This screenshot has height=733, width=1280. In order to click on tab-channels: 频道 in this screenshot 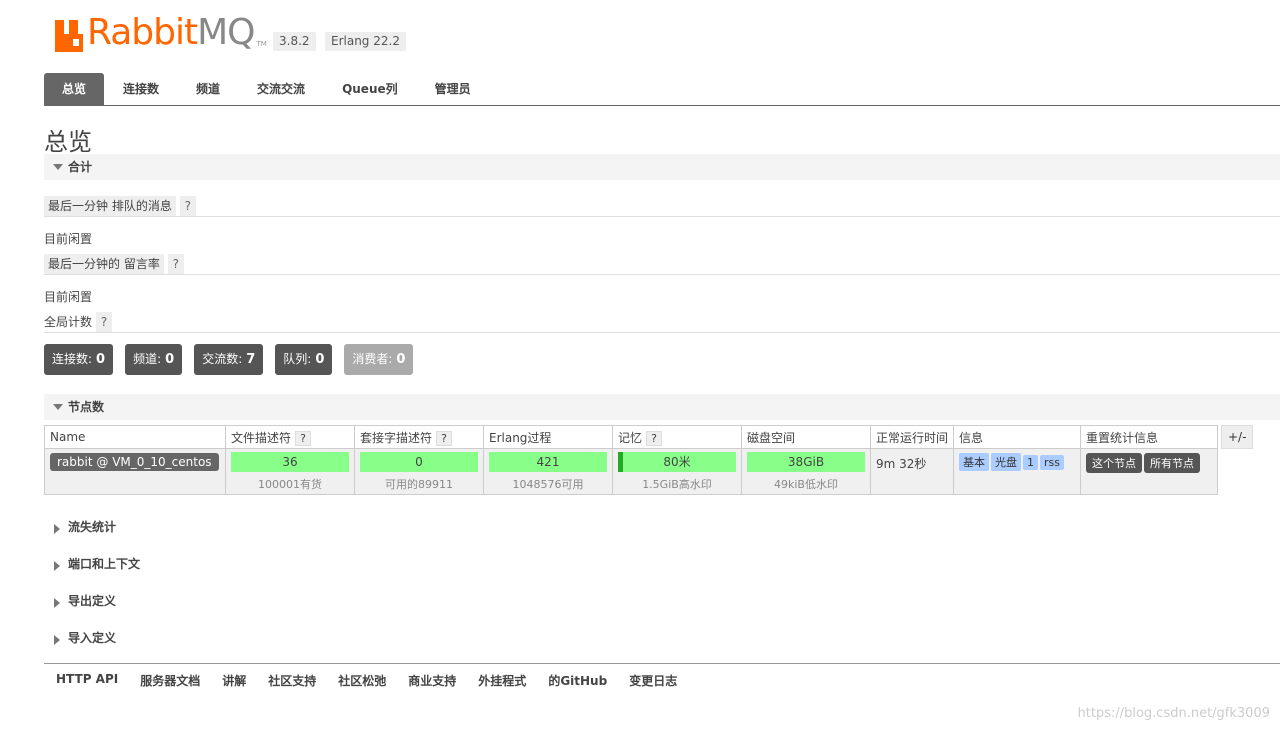, I will do `click(208, 89)`.